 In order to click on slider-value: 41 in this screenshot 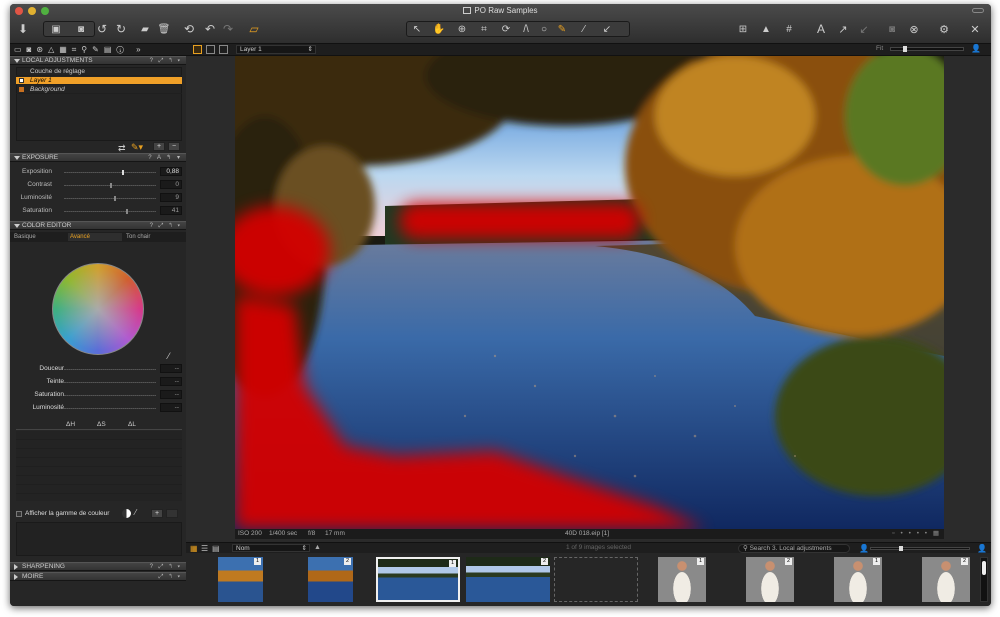, I will do `click(171, 210)`.